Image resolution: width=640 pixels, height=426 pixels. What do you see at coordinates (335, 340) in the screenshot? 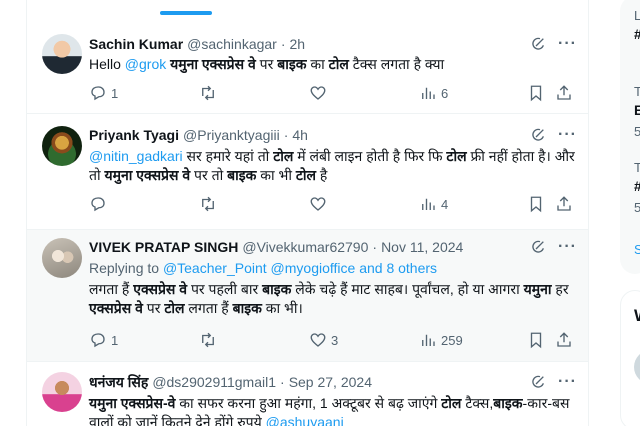
I see `like-count: 3` at bounding box center [335, 340].